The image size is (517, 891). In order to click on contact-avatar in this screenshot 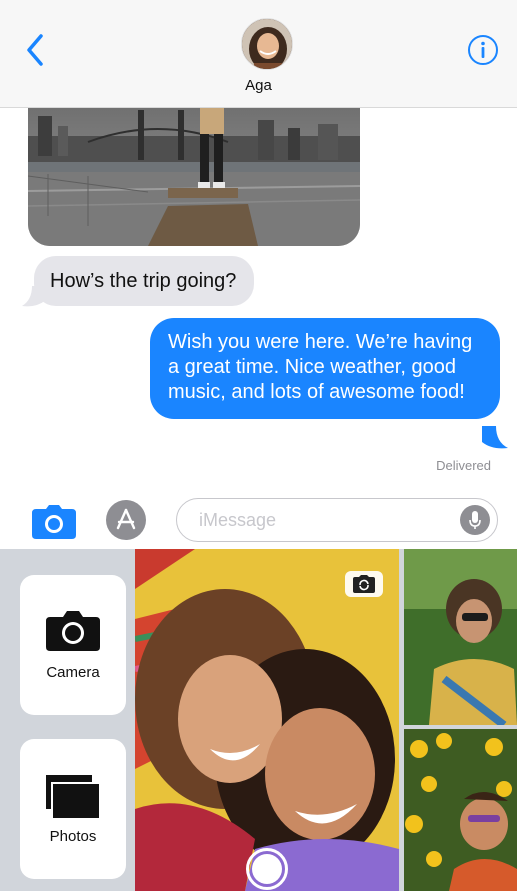, I will do `click(267, 44)`.